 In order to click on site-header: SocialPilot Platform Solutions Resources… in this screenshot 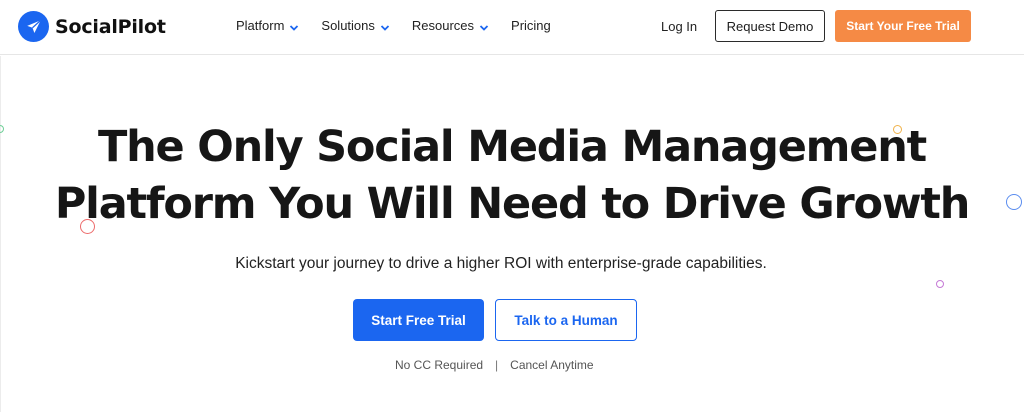, I will do `click(512, 27)`.